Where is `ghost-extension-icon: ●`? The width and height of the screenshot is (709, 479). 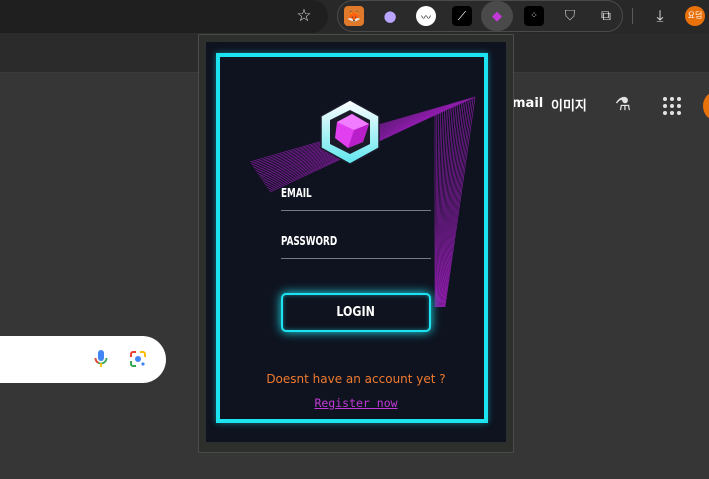
ghost-extension-icon: ● is located at coordinates (390, 16).